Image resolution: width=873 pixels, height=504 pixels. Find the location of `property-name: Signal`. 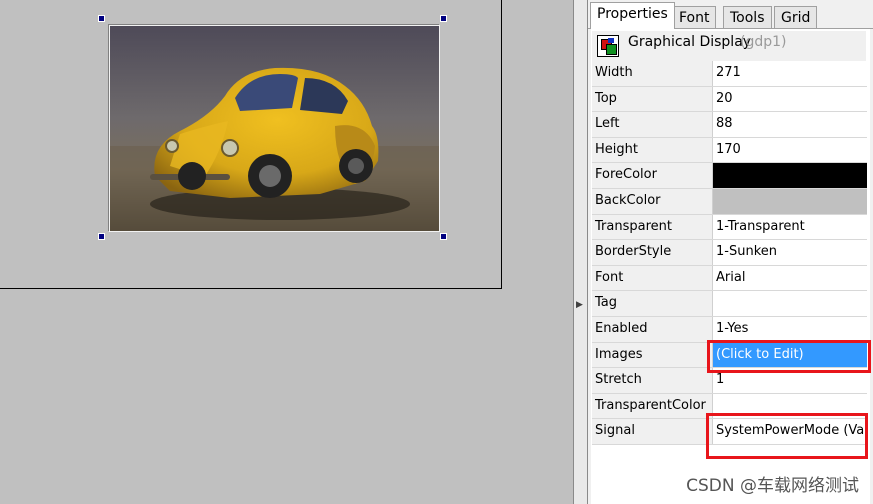

property-name: Signal is located at coordinates (652, 431).